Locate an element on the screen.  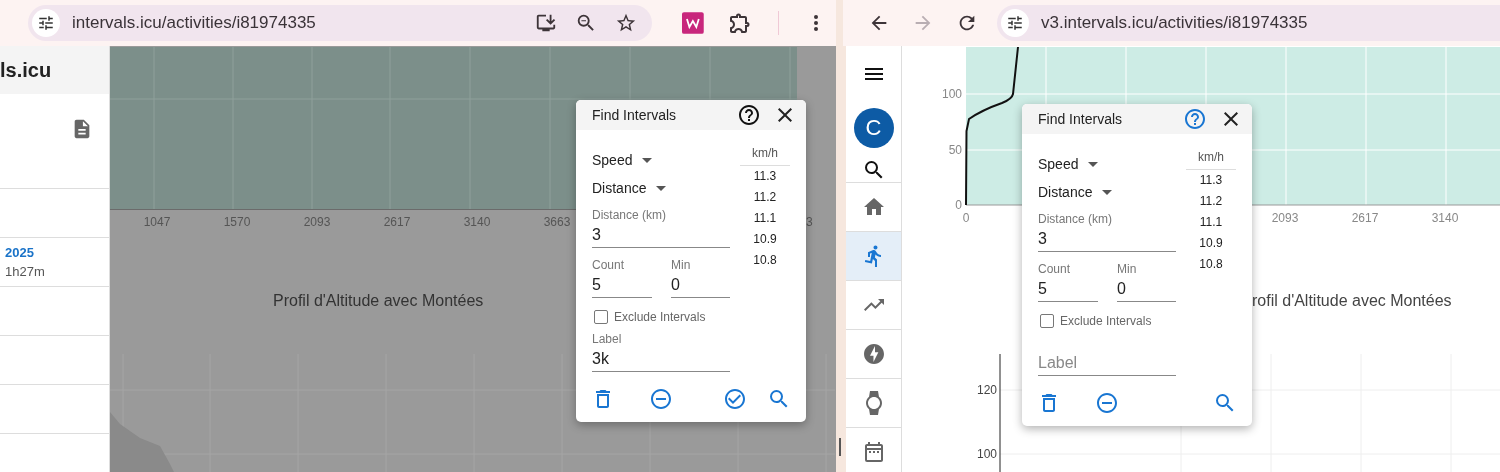
extension-icon is located at coordinates (693, 23).